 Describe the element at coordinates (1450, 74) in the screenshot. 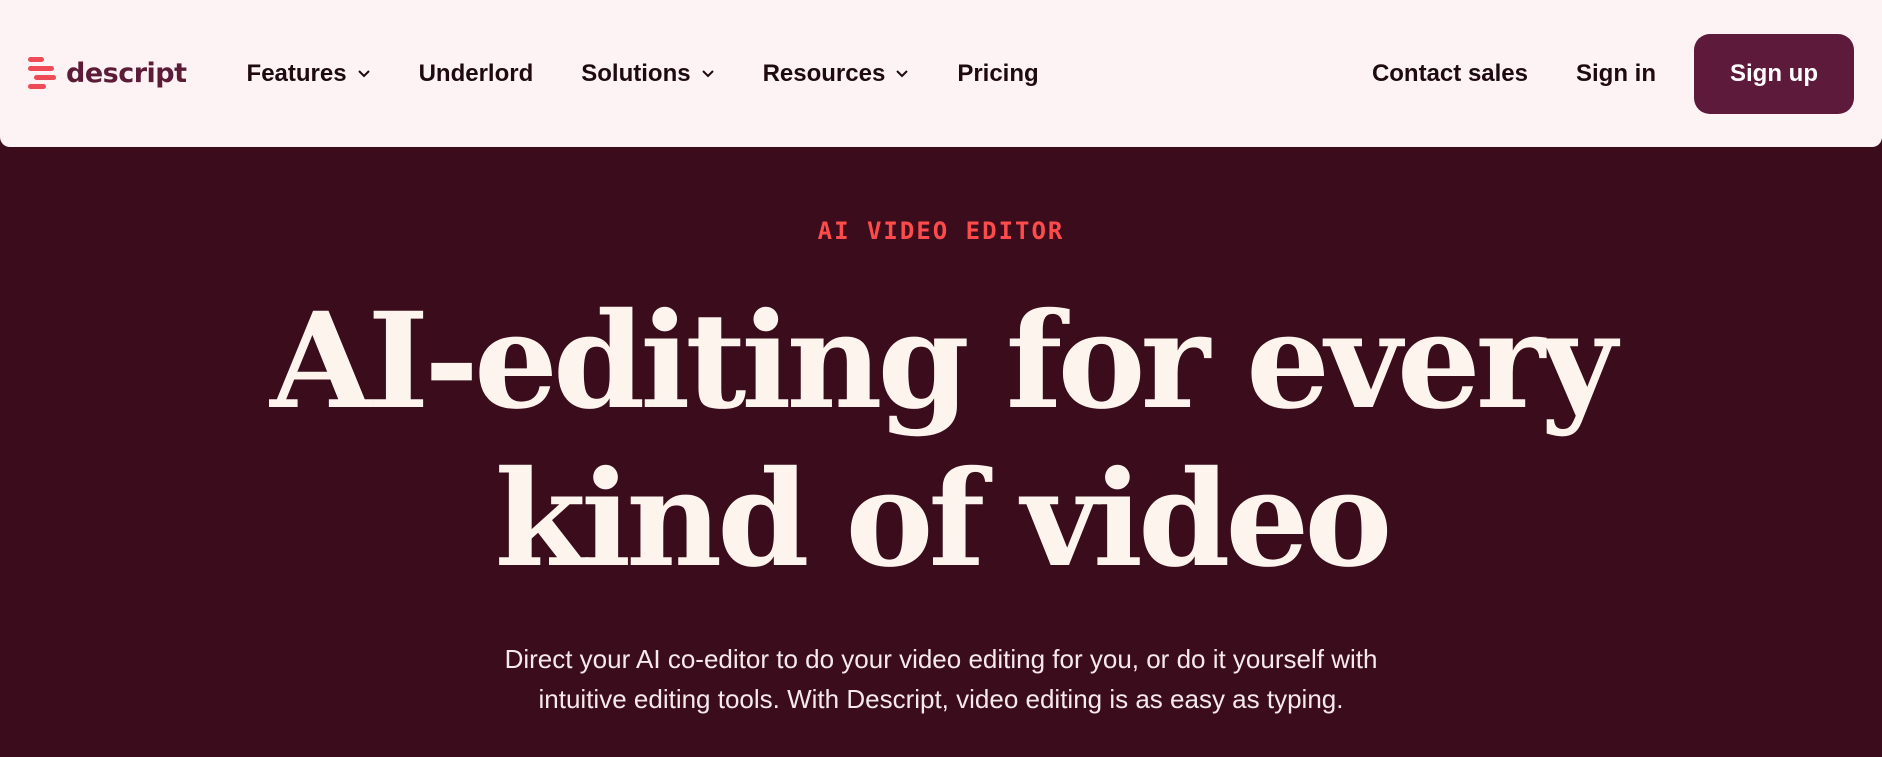

I see `contact-sales-link: Contact sales` at that location.